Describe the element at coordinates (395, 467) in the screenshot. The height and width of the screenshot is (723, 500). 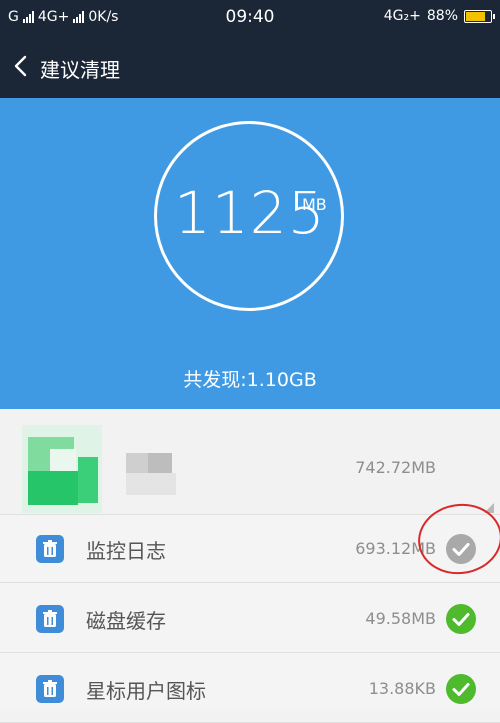
I see `item-size: 742.72MB` at that location.